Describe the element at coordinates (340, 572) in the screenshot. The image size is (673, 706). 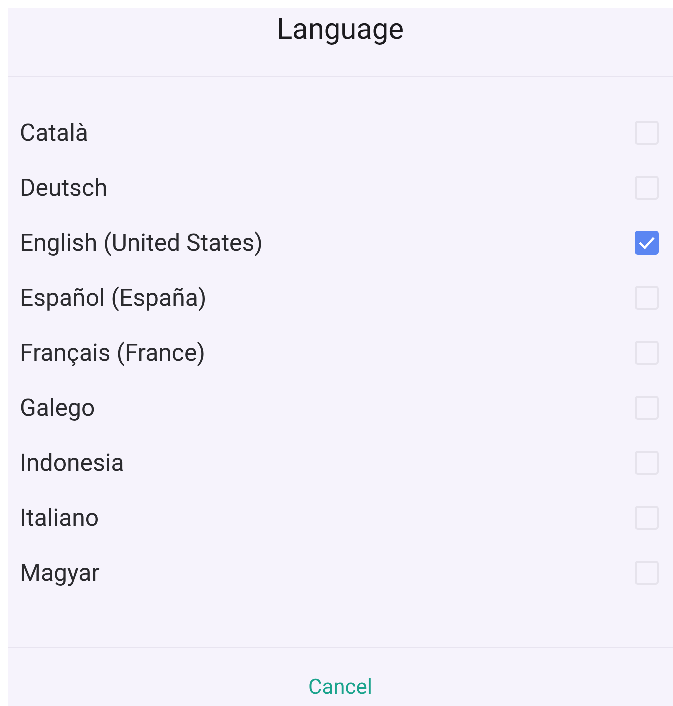
I see `language-option: Magyar` at that location.